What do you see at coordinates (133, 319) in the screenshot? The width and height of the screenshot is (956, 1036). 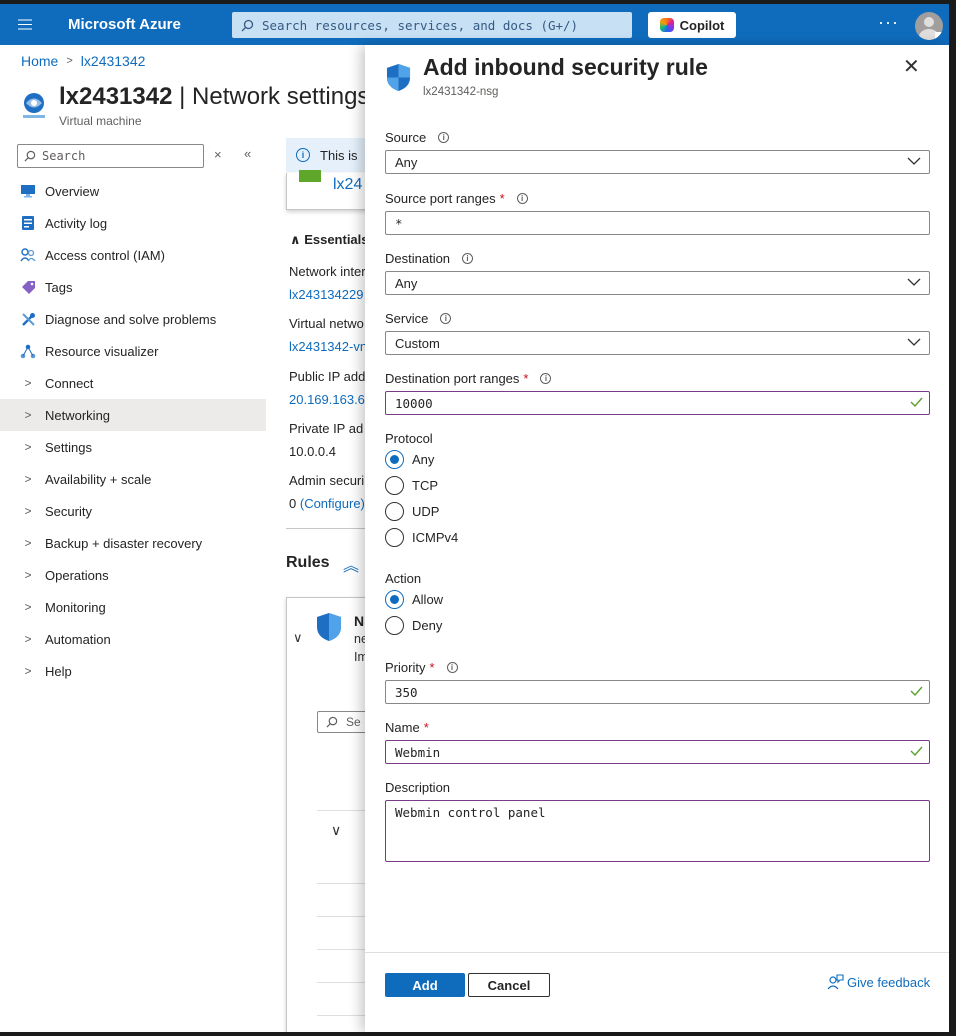 I see `sidebar-item-diagnose: Diagnose and solve problems` at bounding box center [133, 319].